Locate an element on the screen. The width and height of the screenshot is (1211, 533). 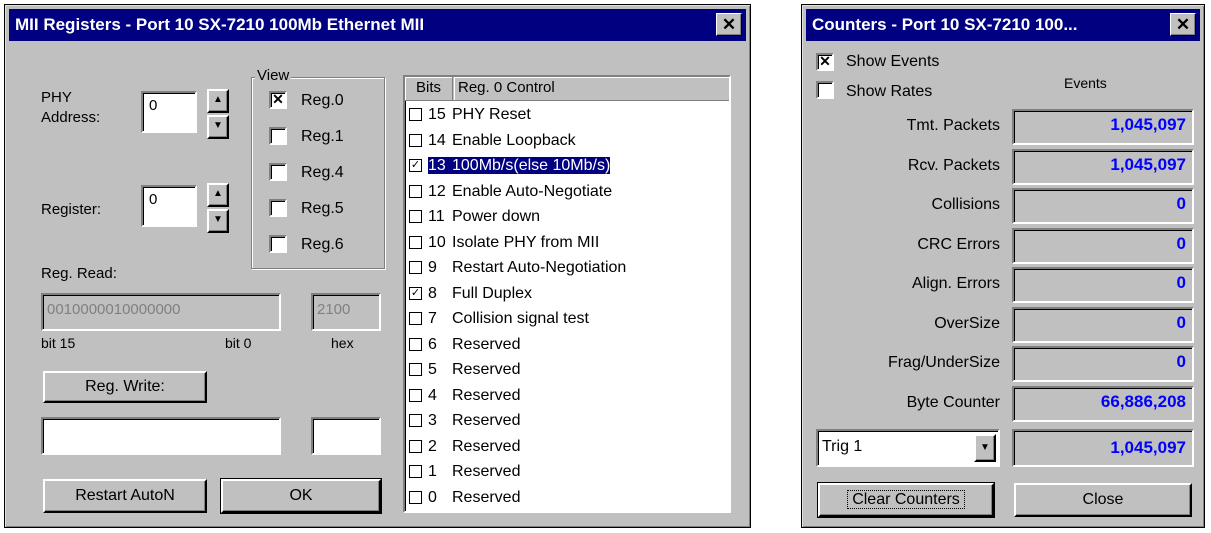
show-rates-checkbox is located at coordinates (825, 90).